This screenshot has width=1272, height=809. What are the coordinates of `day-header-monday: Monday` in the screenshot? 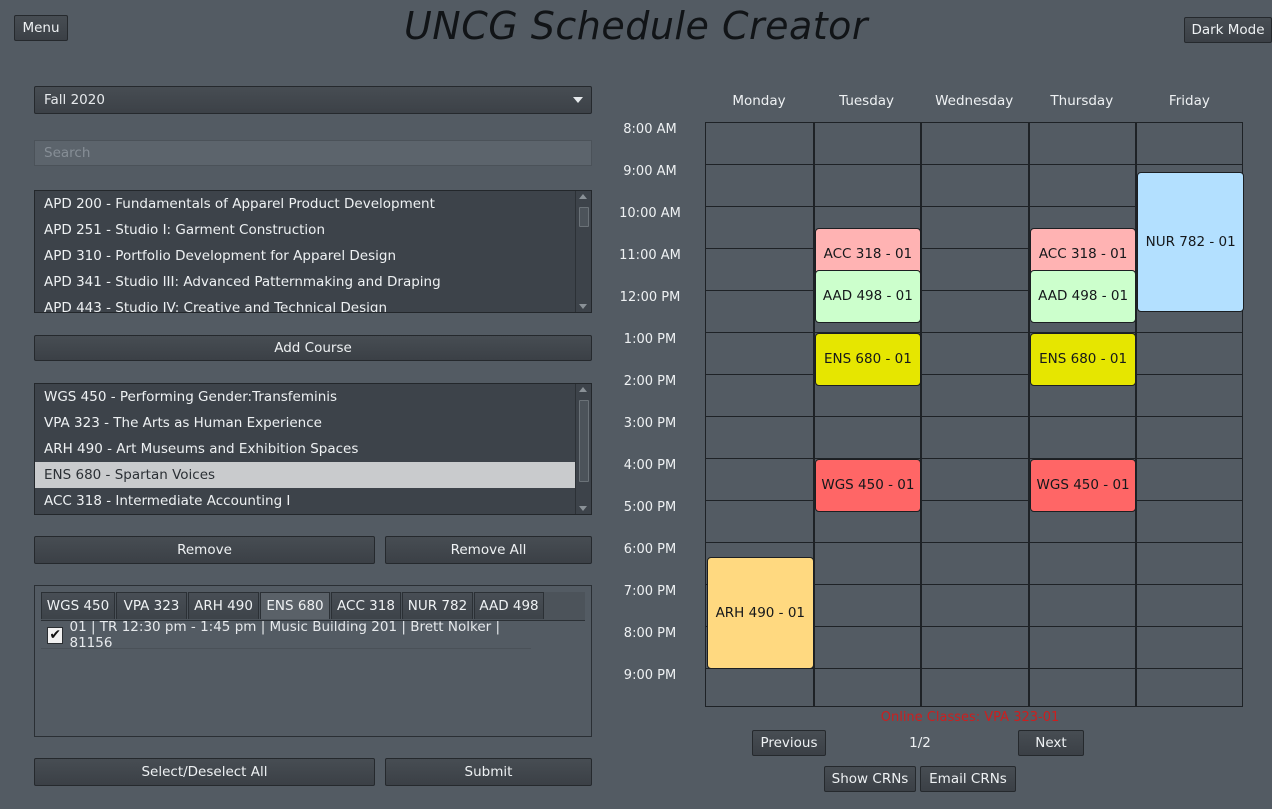 It's located at (759, 101).